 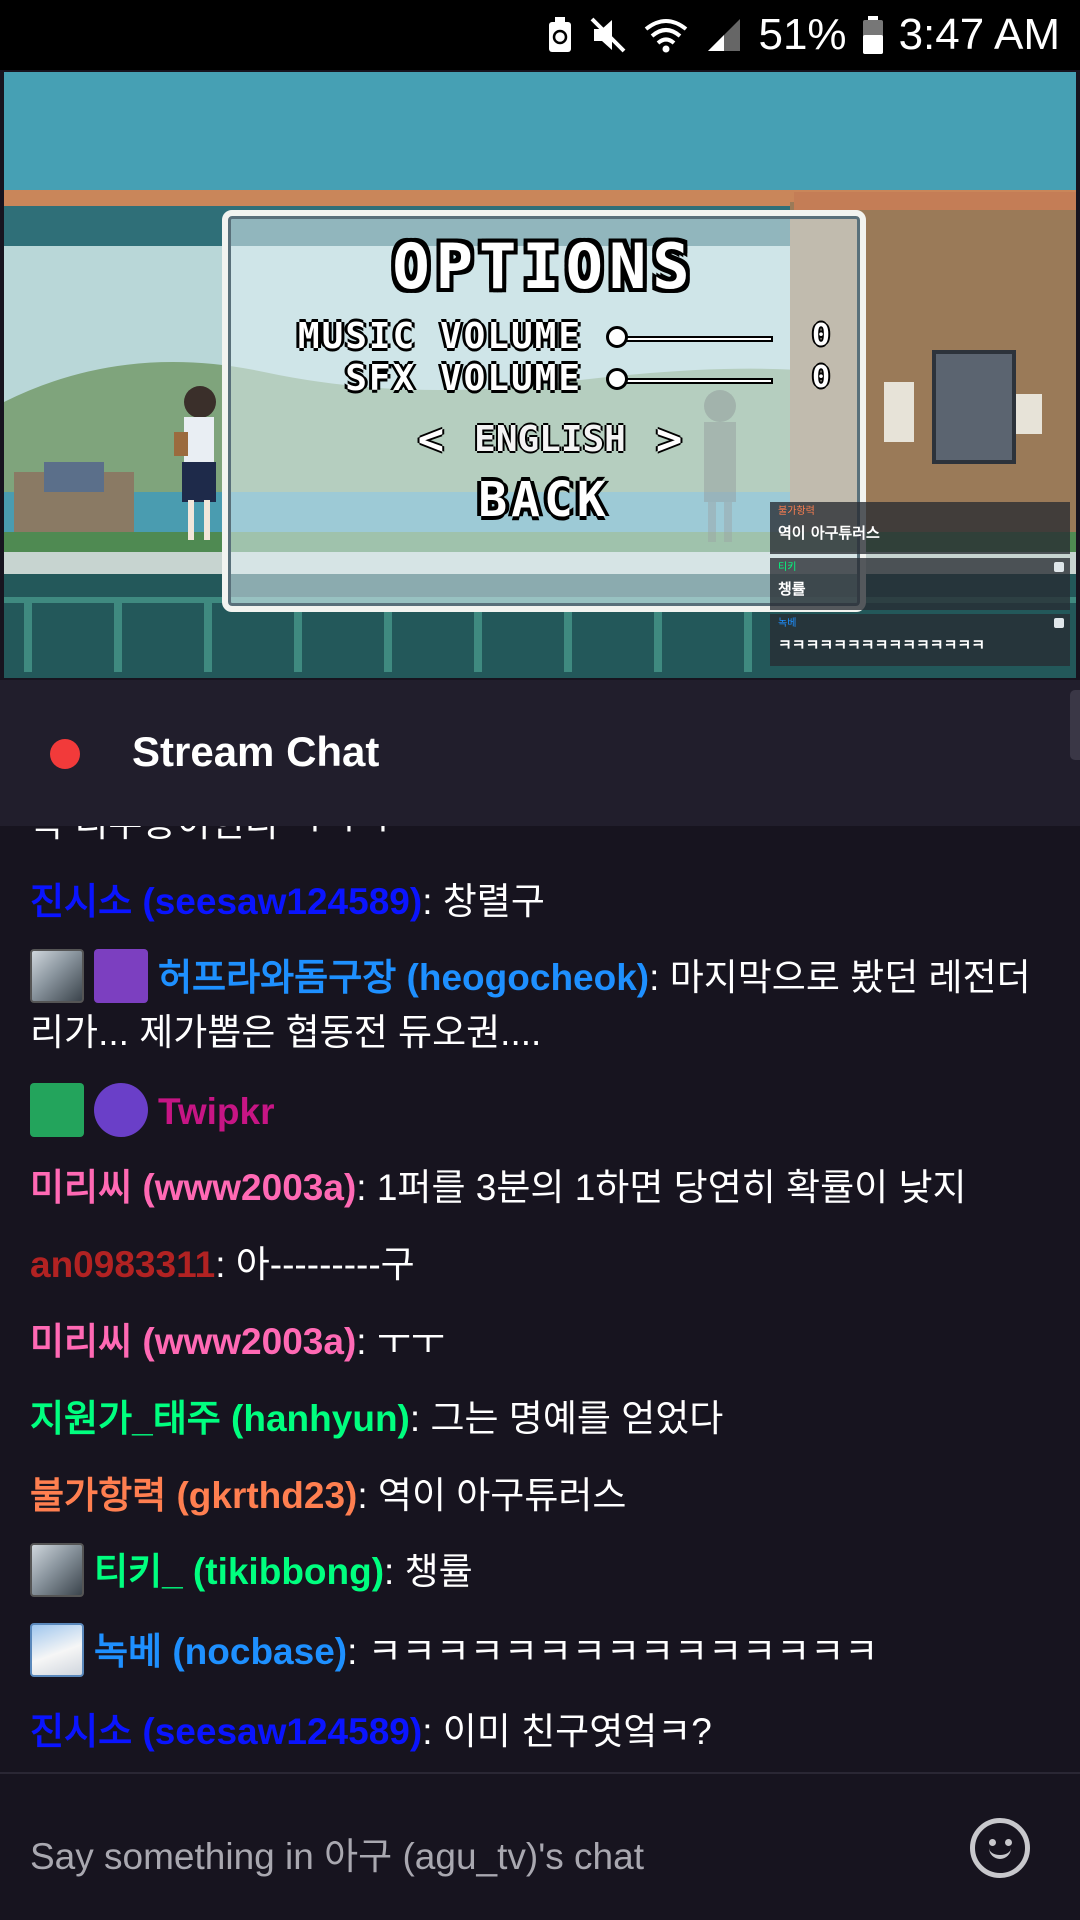 I want to click on signal-icon, so click(x=724, y=35).